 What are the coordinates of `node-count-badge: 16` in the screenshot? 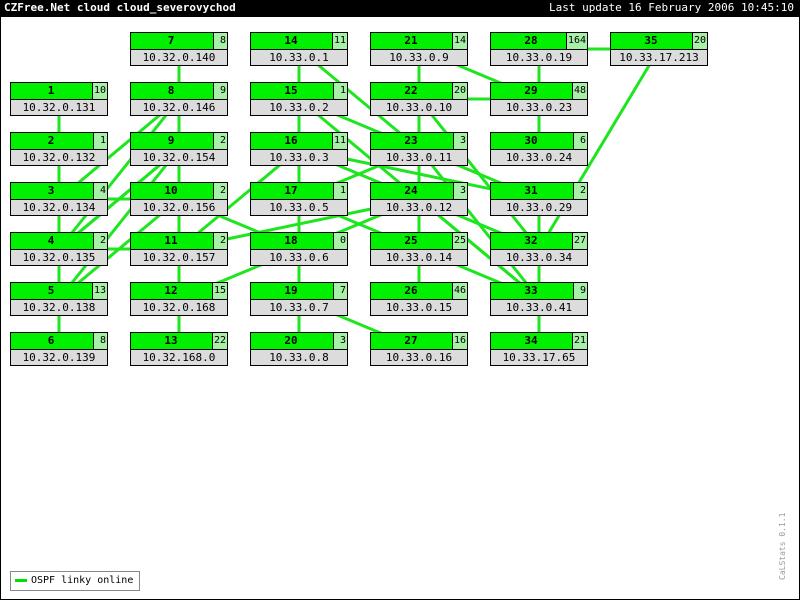 It's located at (459, 341).